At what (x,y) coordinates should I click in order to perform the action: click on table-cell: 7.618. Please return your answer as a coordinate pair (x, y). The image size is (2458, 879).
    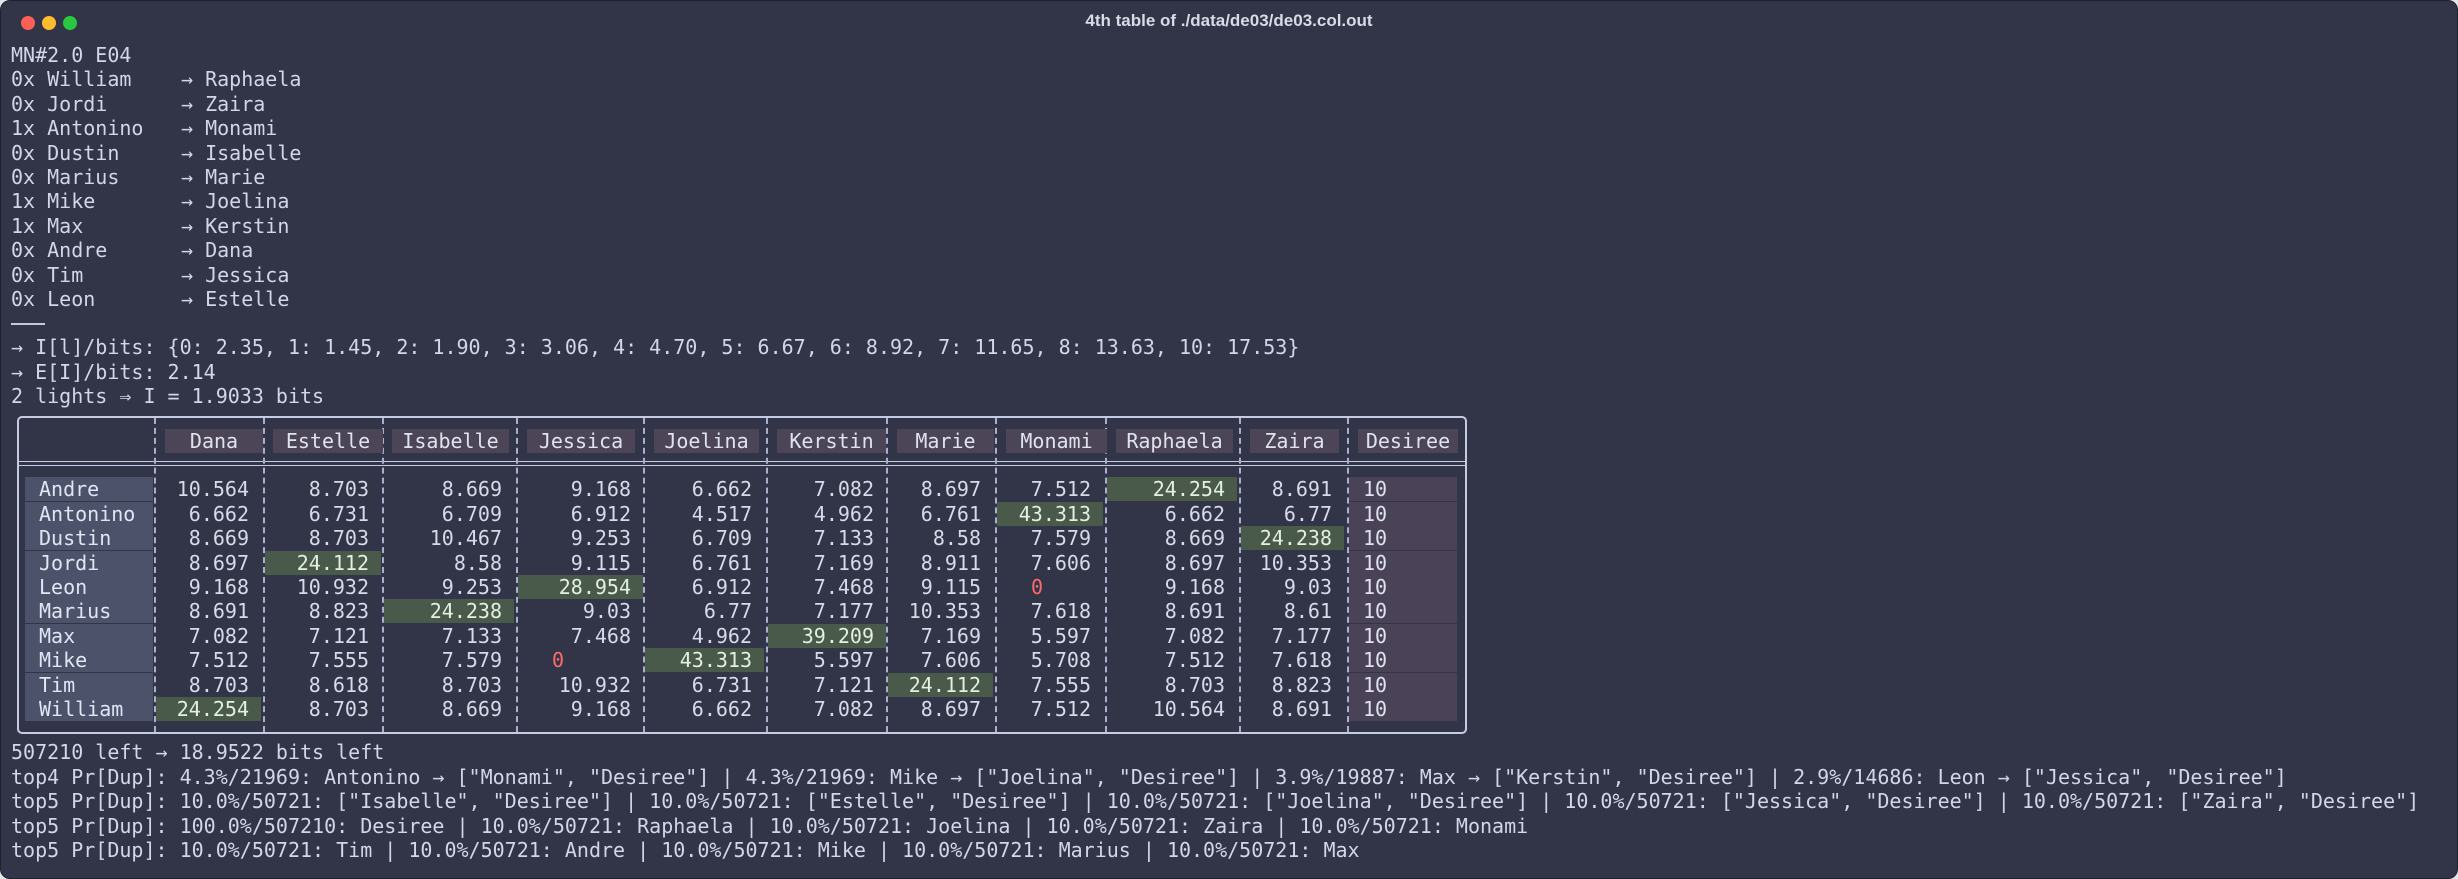
    Looking at the image, I should click on (1060, 611).